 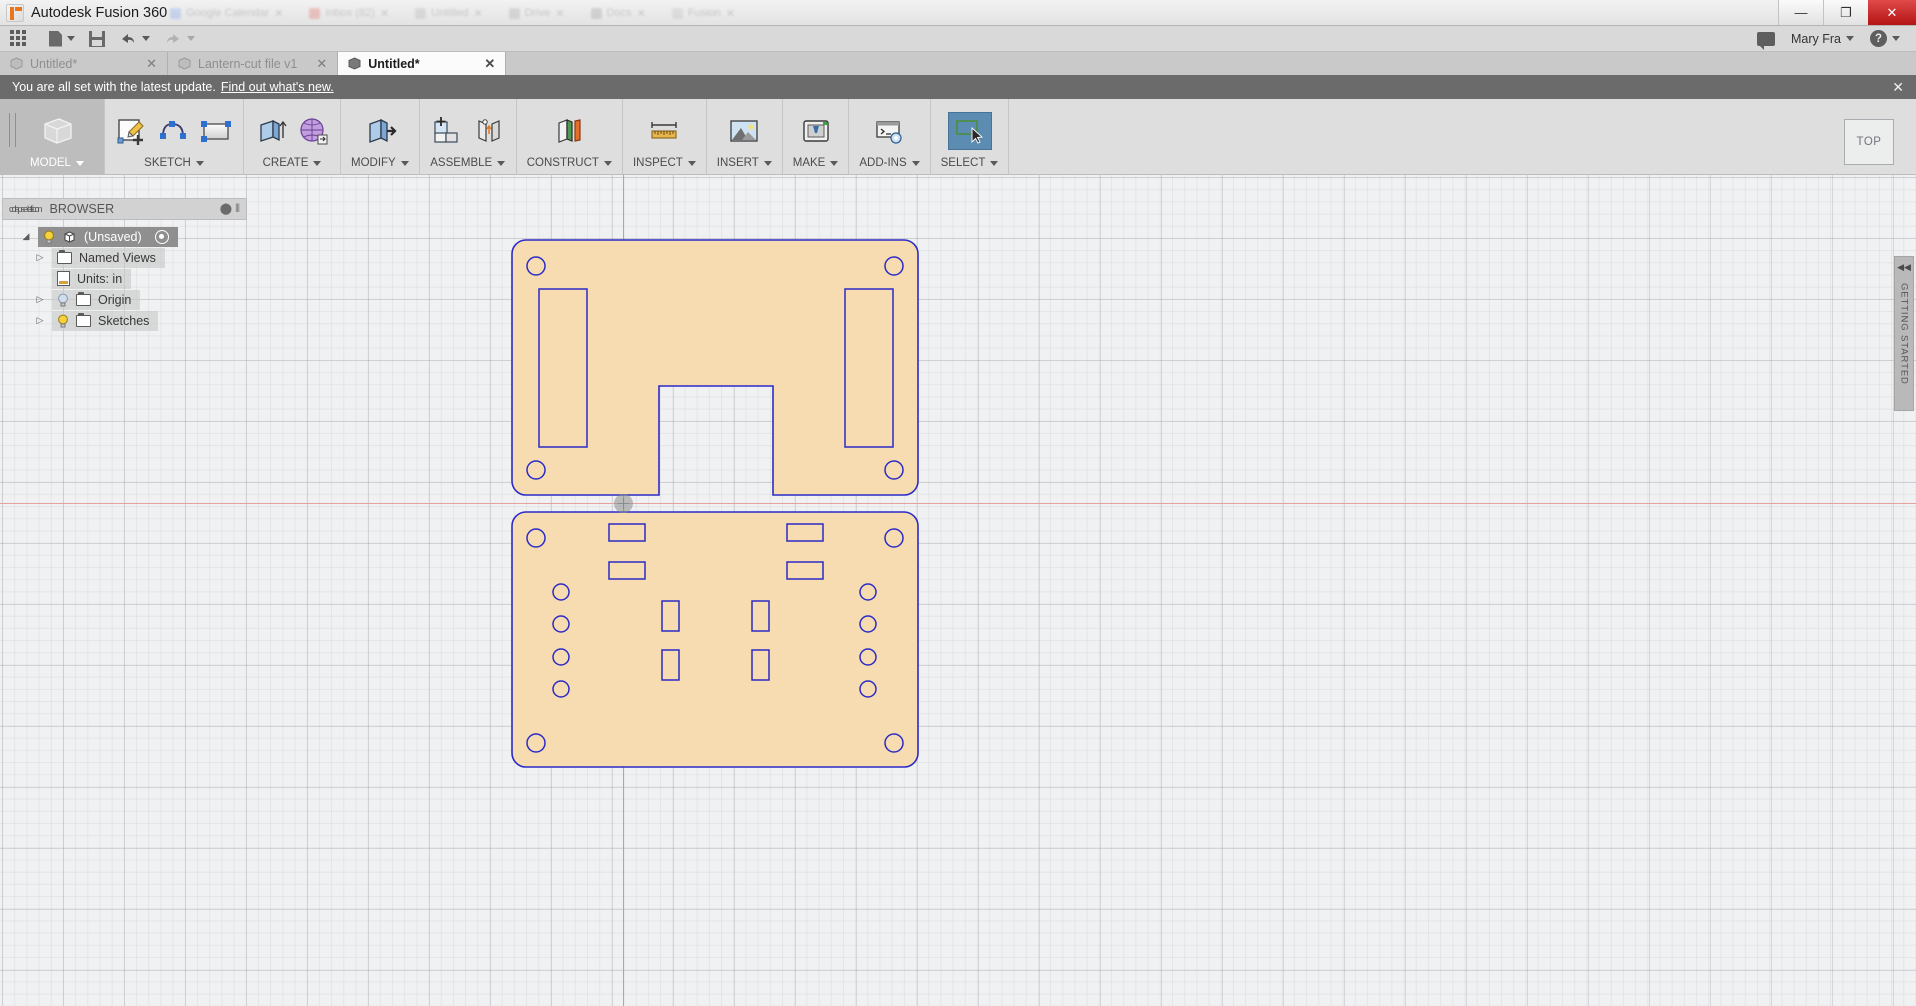 What do you see at coordinates (1904, 267) in the screenshot?
I see `collapse-left-icon: ◀◀` at bounding box center [1904, 267].